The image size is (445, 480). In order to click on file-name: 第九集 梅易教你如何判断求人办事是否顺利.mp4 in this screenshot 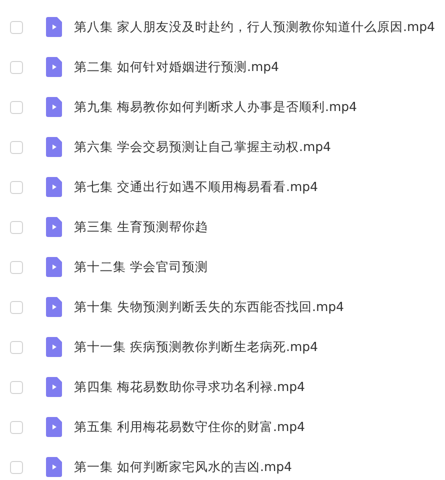, I will do `click(216, 107)`.